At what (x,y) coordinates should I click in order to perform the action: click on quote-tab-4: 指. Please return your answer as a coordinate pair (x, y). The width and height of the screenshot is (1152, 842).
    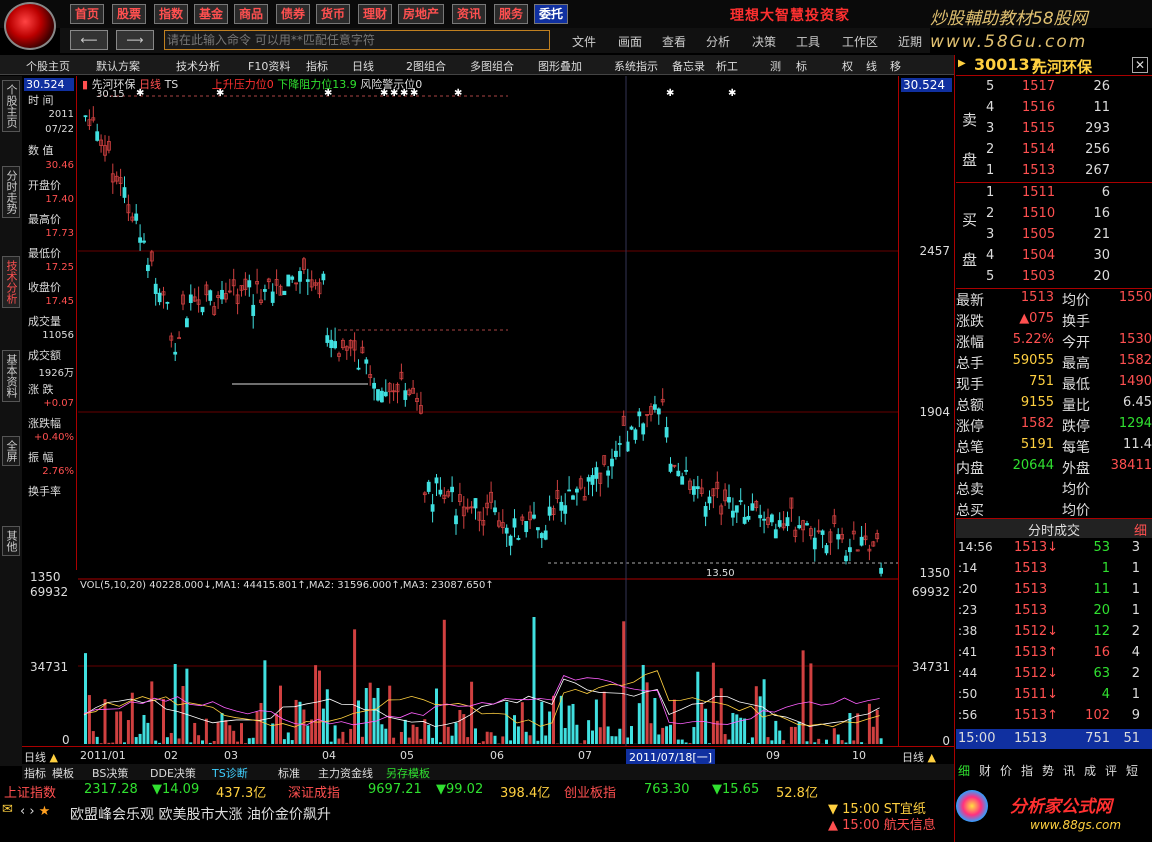
    Looking at the image, I should click on (1027, 770).